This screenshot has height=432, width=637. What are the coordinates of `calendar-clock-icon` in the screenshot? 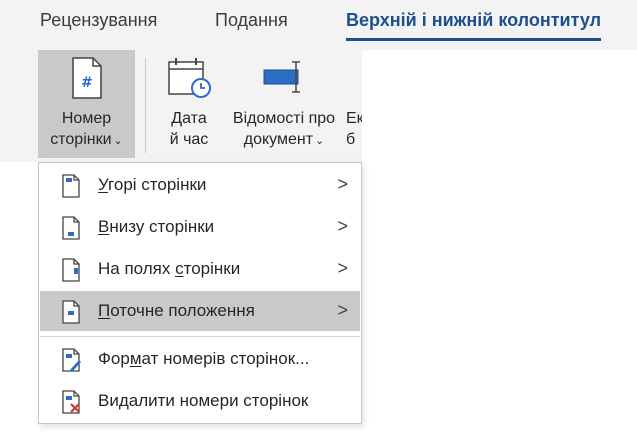 It's located at (189, 81).